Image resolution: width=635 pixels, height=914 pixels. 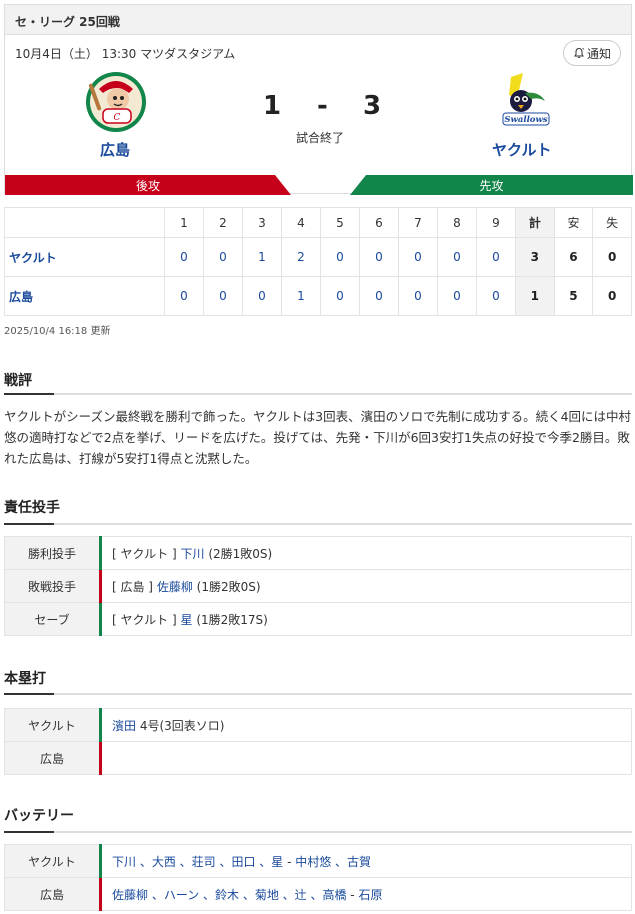 What do you see at coordinates (365, 725) in the screenshot?
I see `homerun-value: 濱田 4号(3回表ソロ)` at bounding box center [365, 725].